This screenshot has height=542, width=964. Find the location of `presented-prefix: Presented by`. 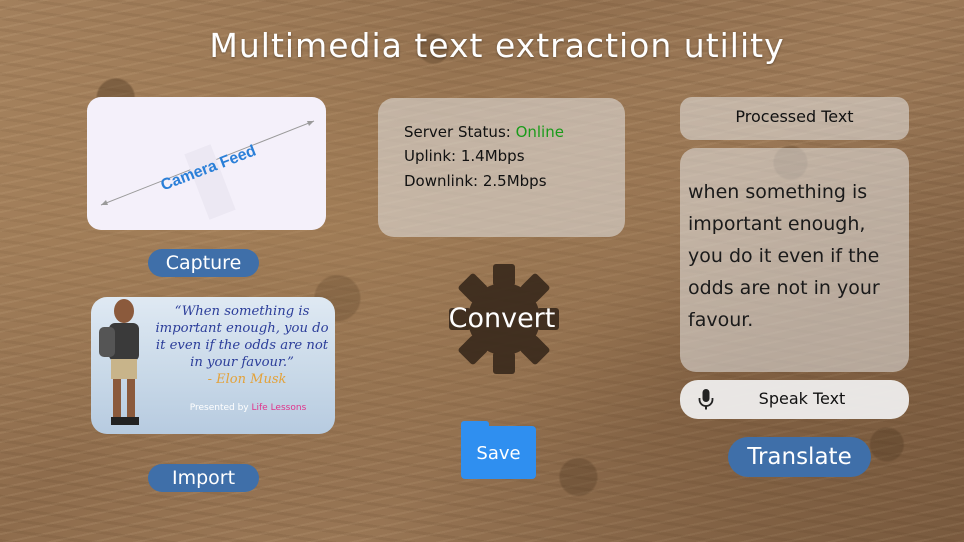

presented-prefix: Presented by is located at coordinates (220, 408).